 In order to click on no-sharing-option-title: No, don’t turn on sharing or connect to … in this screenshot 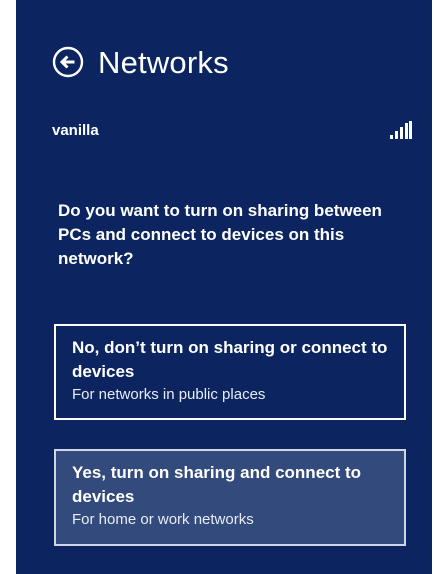, I will do `click(230, 359)`.